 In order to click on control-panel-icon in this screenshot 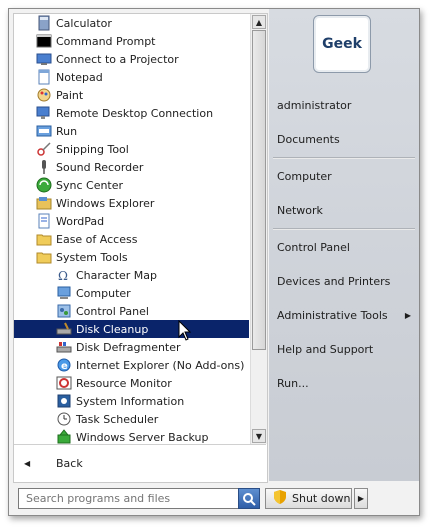, I will do `click(64, 311)`.